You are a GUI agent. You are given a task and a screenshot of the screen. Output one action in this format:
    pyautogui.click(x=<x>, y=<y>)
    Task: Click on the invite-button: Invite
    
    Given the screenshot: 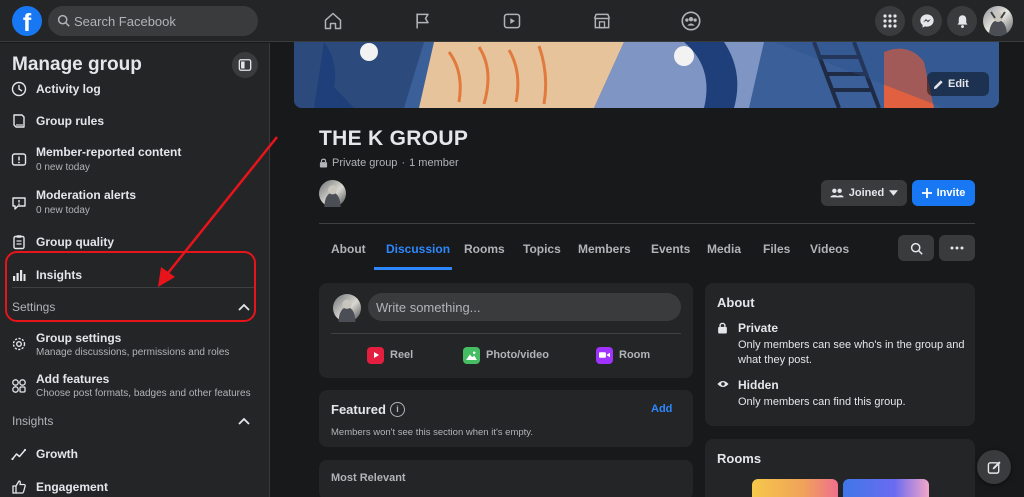 What is the action you would take?
    pyautogui.click(x=943, y=193)
    